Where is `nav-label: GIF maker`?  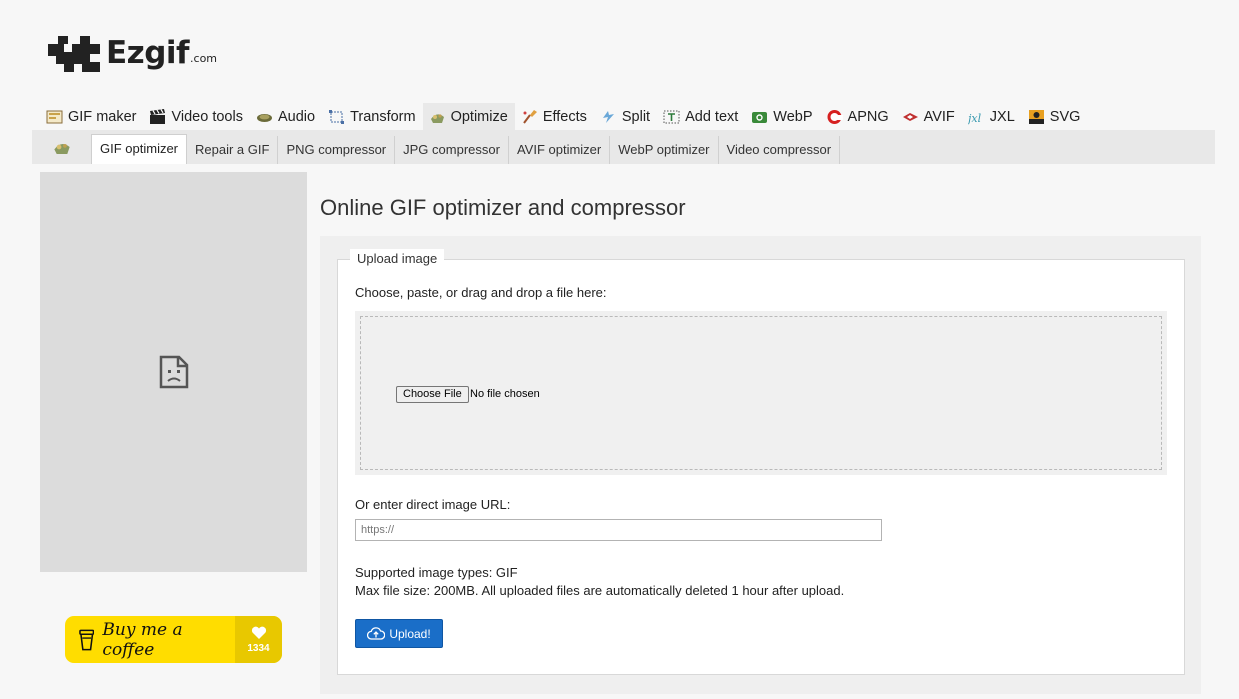
nav-label: GIF maker is located at coordinates (102, 116).